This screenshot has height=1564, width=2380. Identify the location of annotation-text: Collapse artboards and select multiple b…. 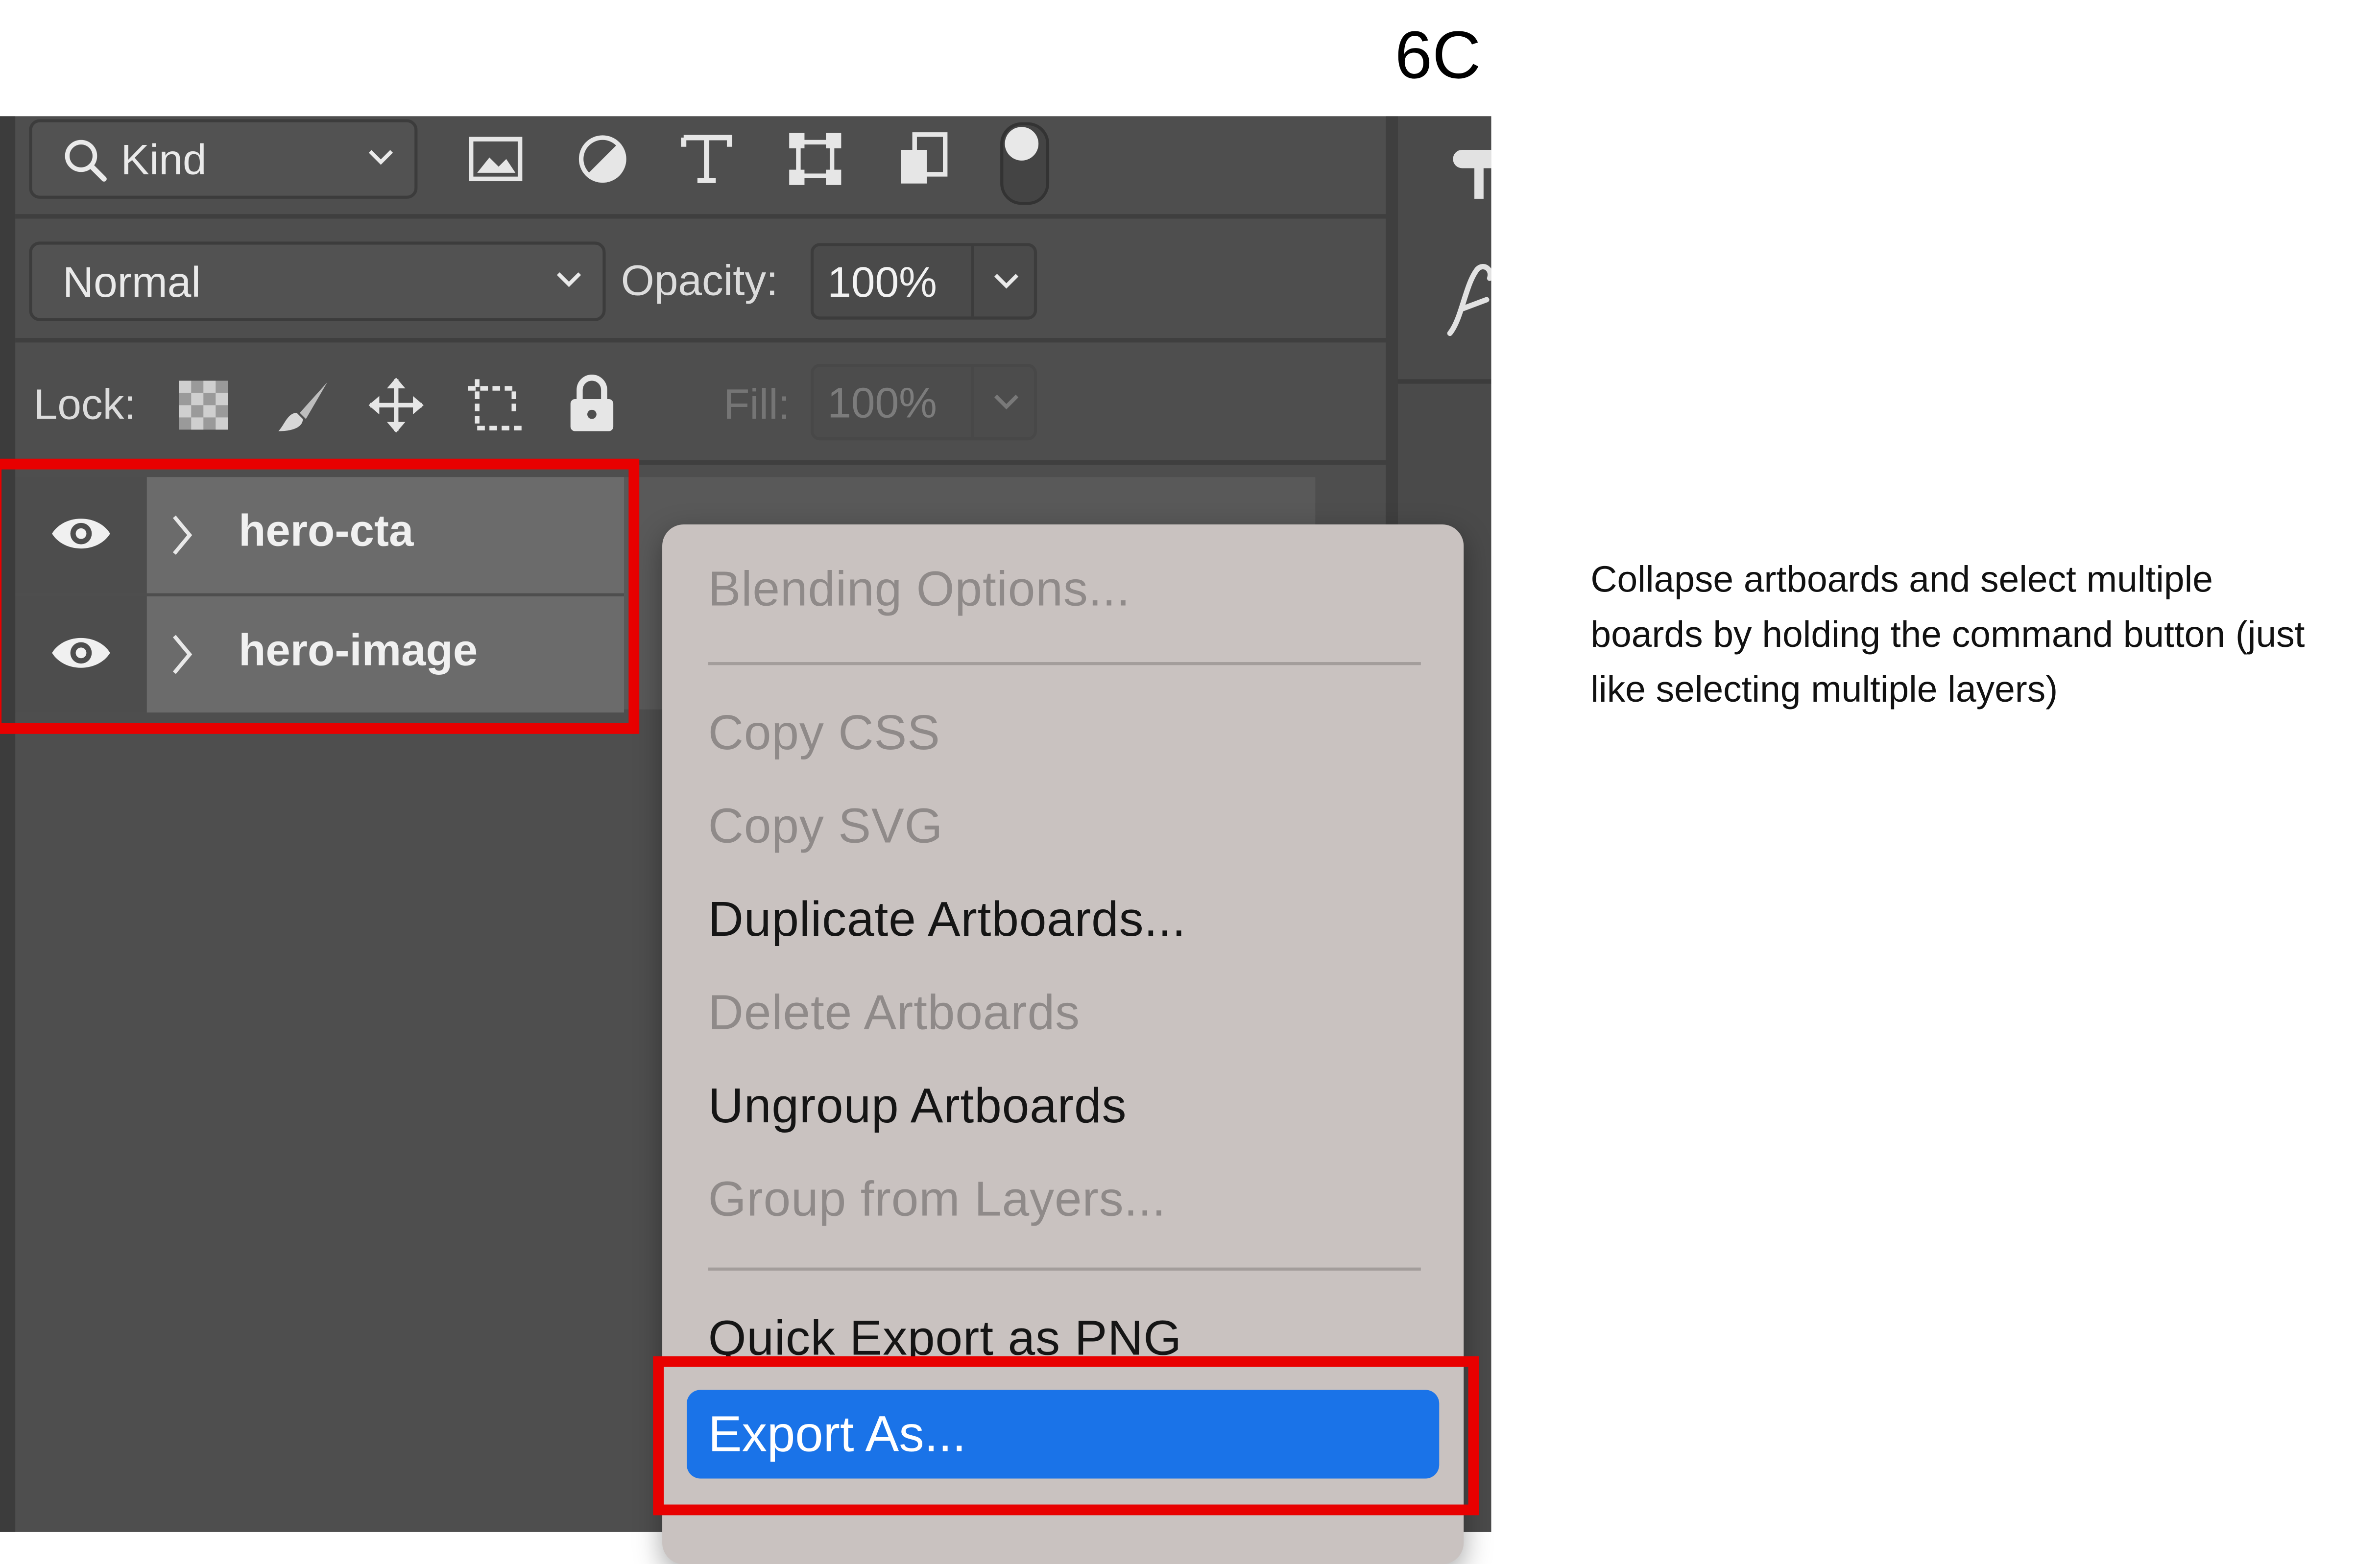
(1947, 635).